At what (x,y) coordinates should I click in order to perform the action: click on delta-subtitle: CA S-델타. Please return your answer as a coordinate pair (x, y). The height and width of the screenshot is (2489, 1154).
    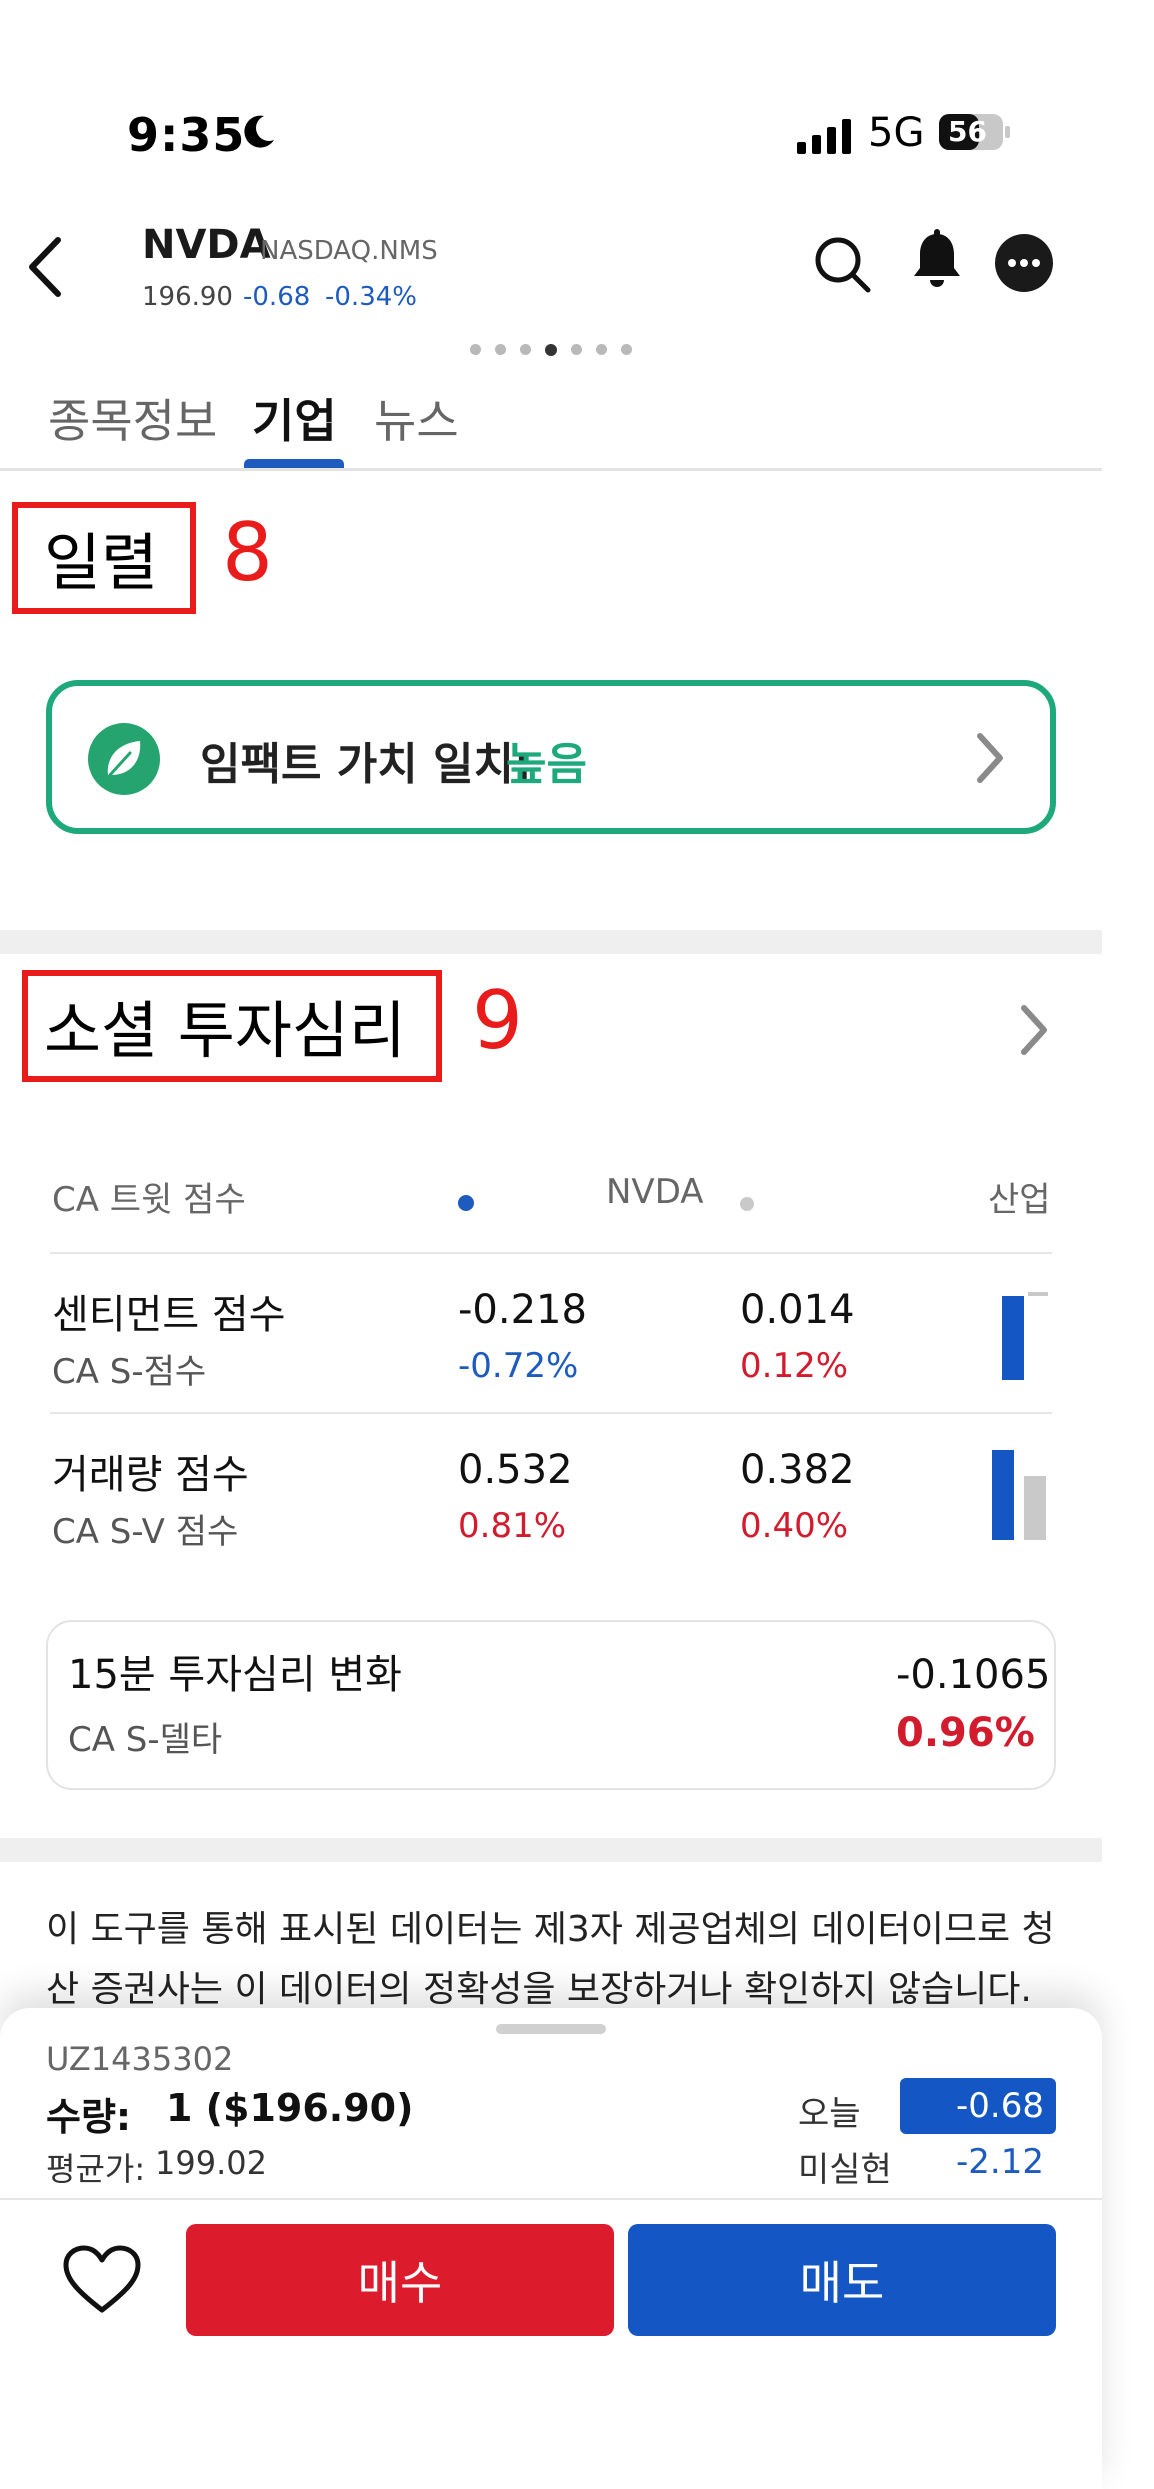
    Looking at the image, I should click on (145, 1740).